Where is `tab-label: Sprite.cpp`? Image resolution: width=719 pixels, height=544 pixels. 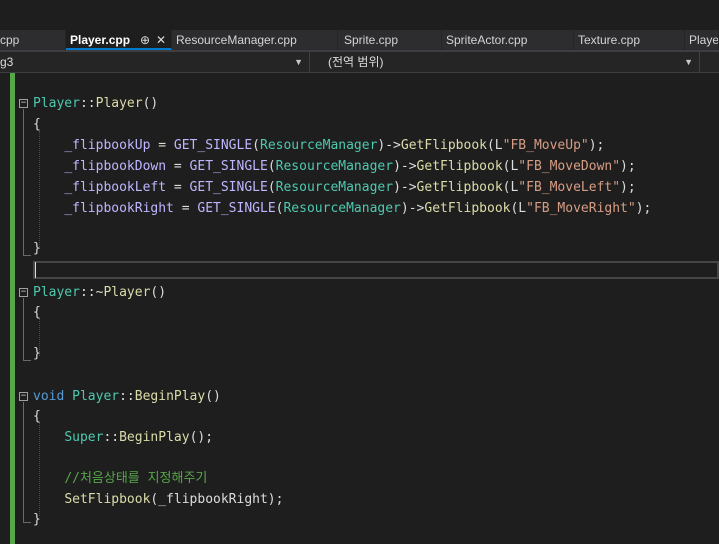
tab-label: Sprite.cpp is located at coordinates (371, 40).